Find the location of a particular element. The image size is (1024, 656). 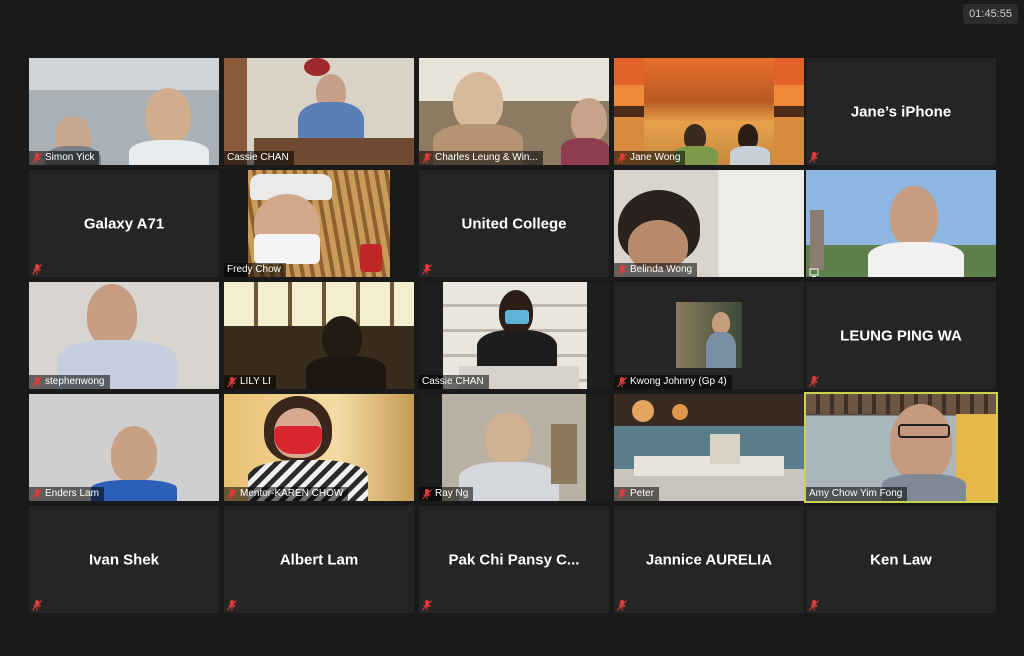

participant-name-label: Belinda Wong is located at coordinates (656, 270).